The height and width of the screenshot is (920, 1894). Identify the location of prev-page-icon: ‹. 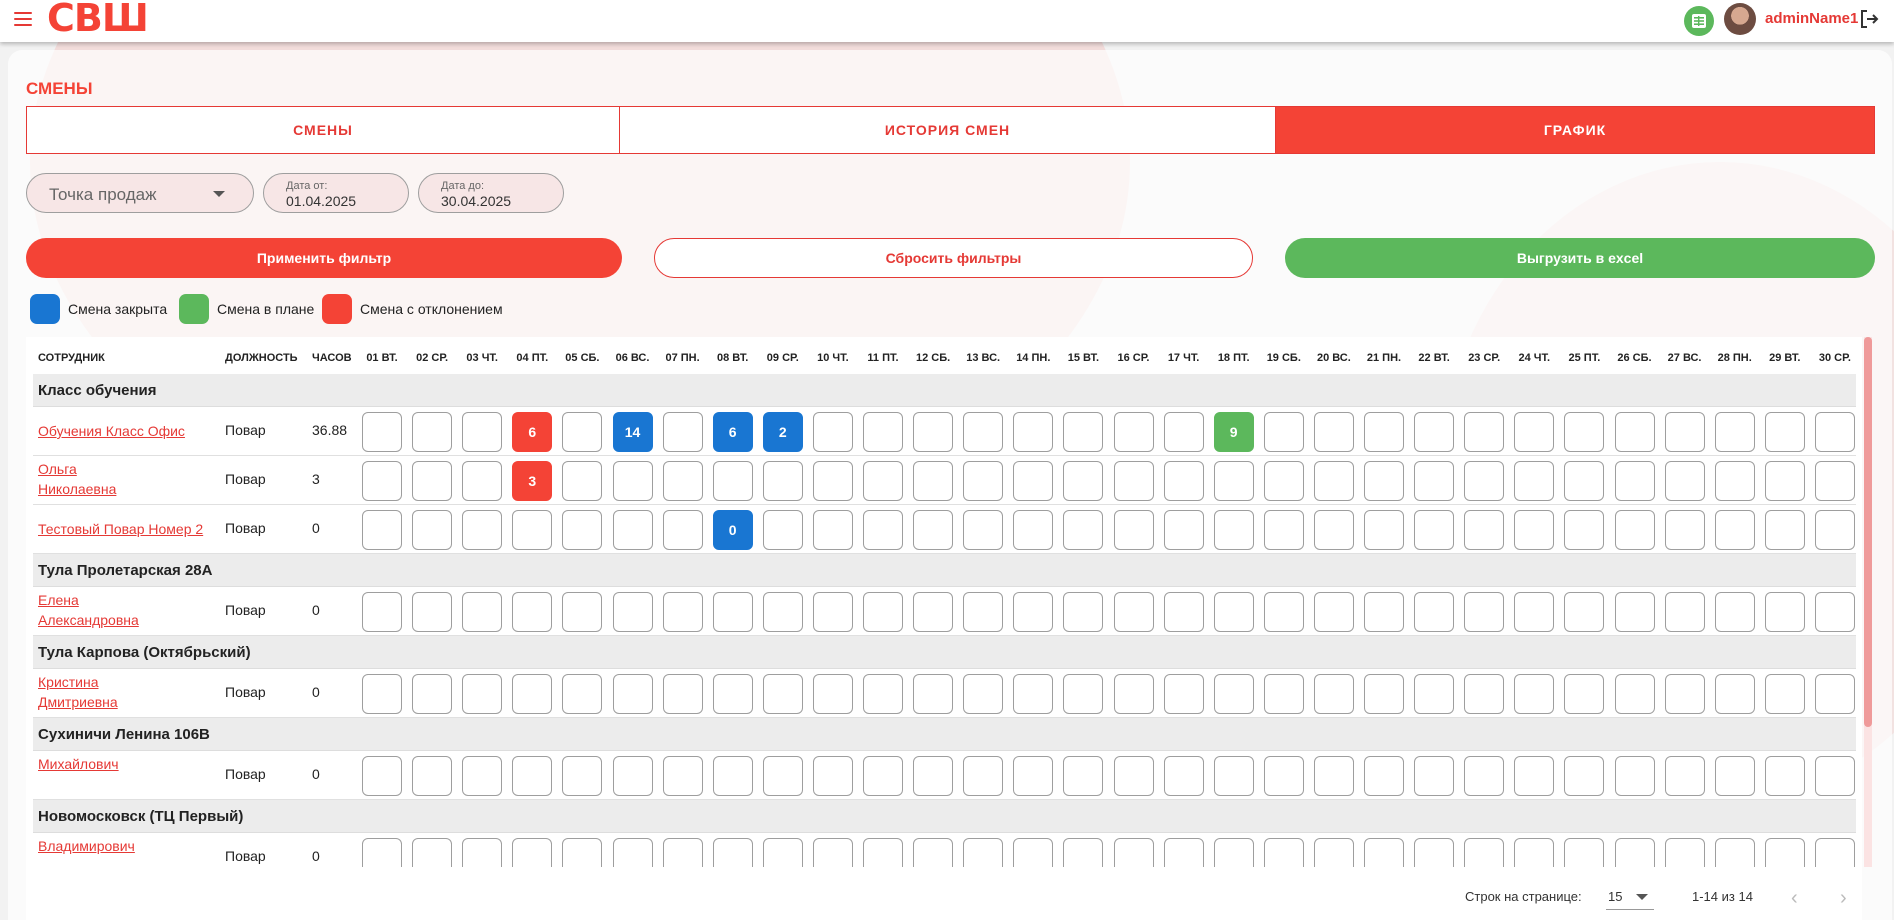
(1794, 898).